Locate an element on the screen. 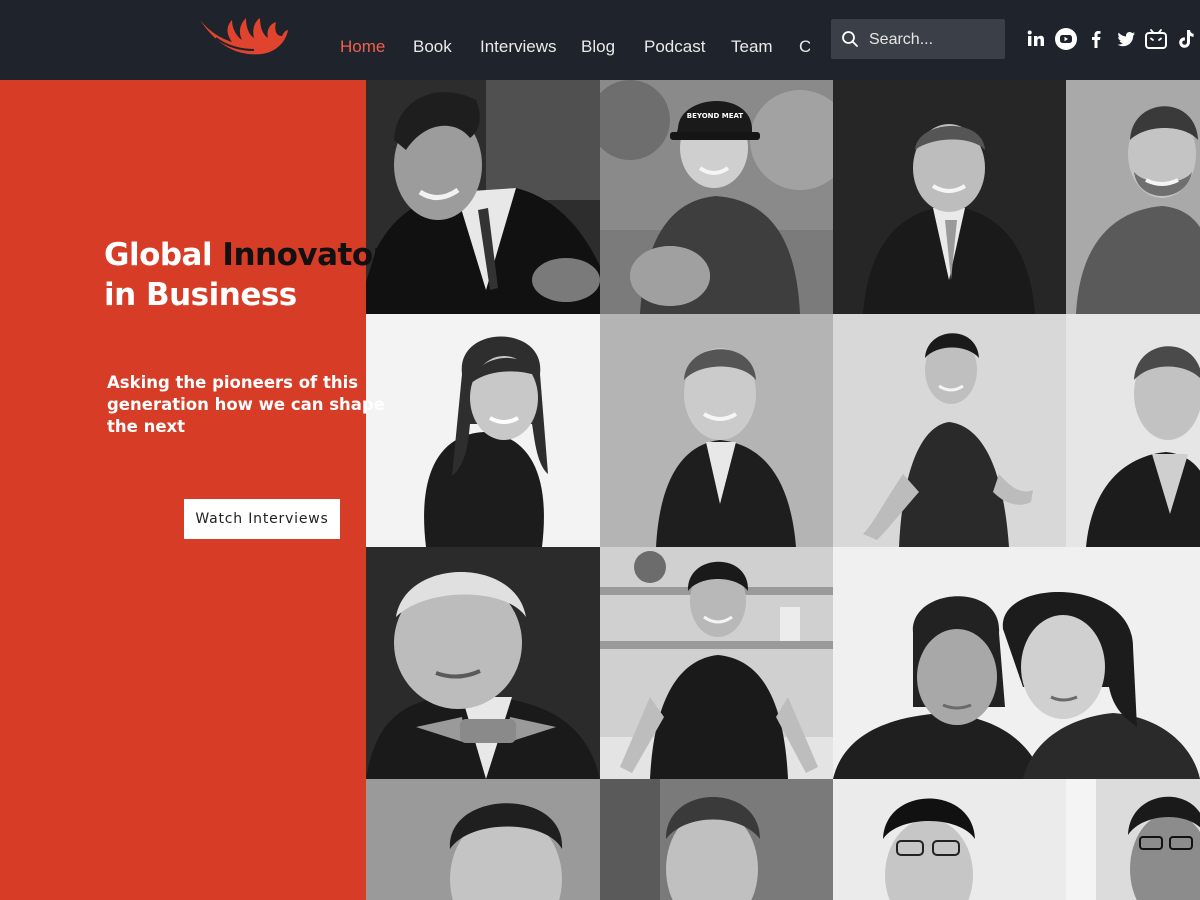  search-icon is located at coordinates (850, 39).